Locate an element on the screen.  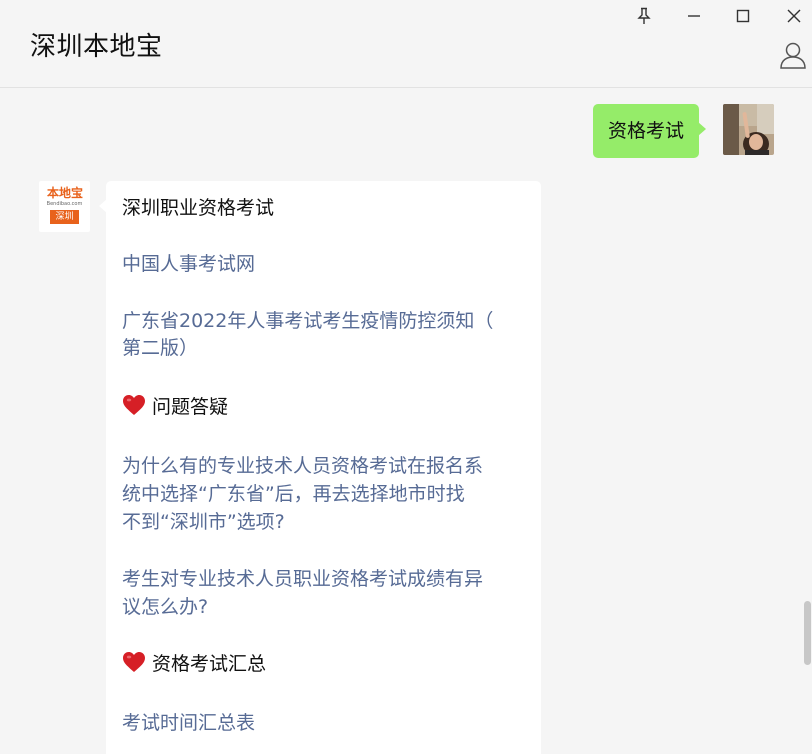
link-faq-question1-line3: 不到“深圳市”选项? is located at coordinates (327, 522).